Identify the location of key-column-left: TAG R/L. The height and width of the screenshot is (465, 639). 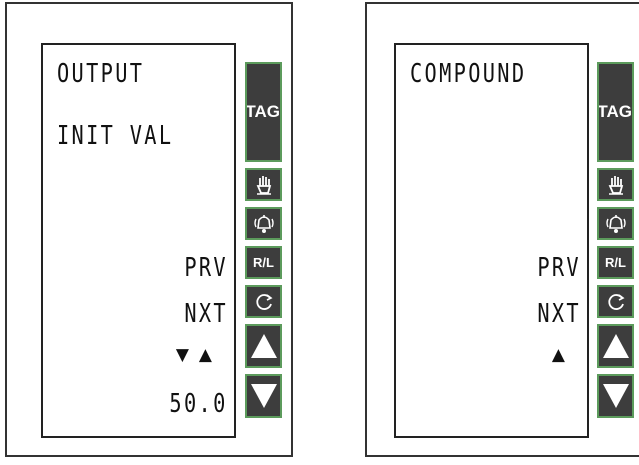
(263, 240).